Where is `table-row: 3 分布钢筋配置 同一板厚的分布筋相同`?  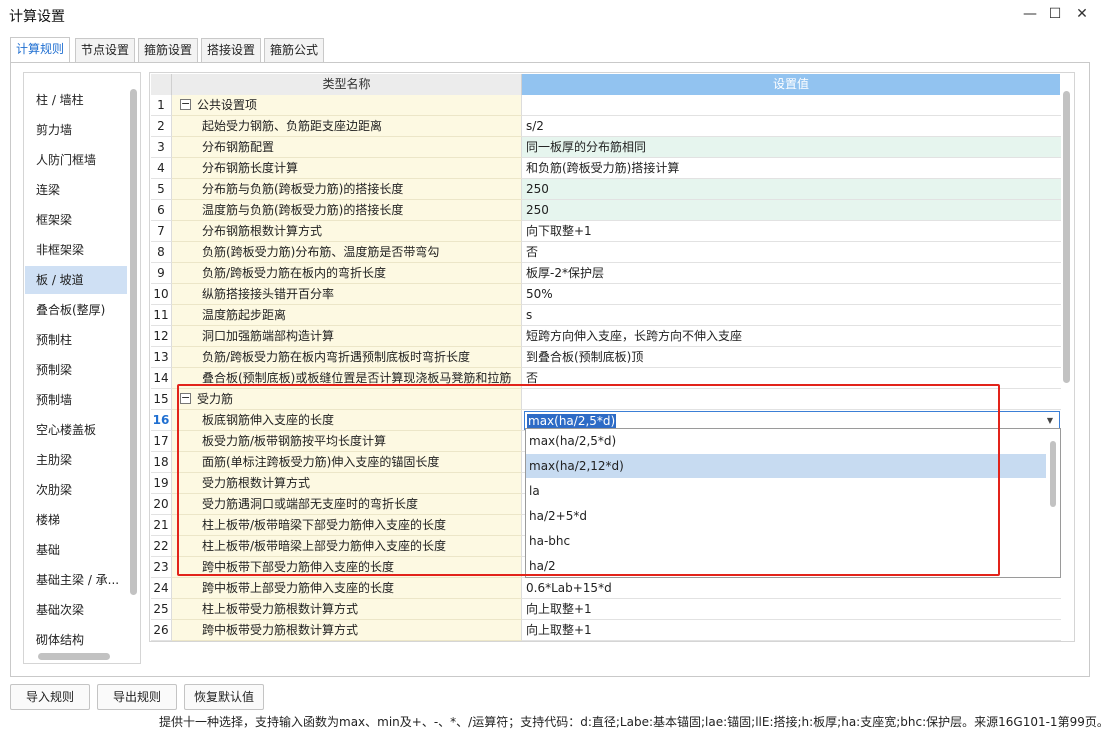
table-row: 3 分布钢筋配置 同一板厚的分布筋相同 is located at coordinates (606, 147).